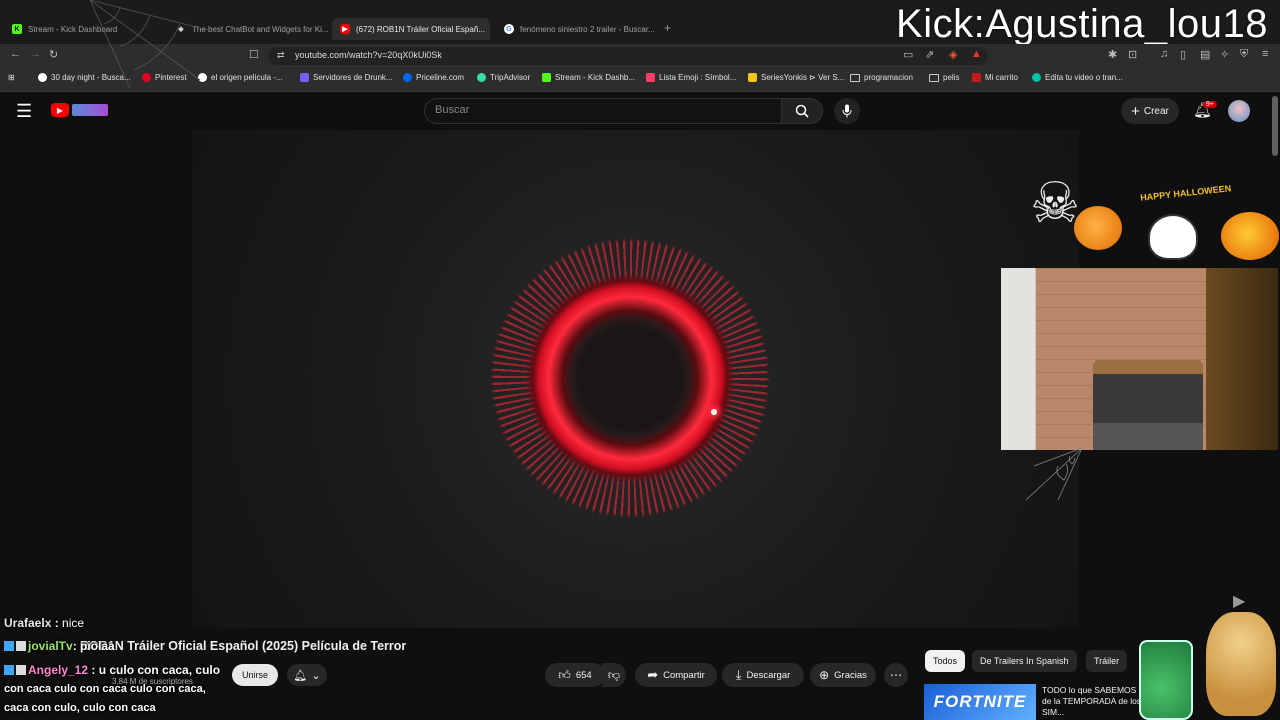  I want to click on bookmark-folder: pelis, so click(944, 77).